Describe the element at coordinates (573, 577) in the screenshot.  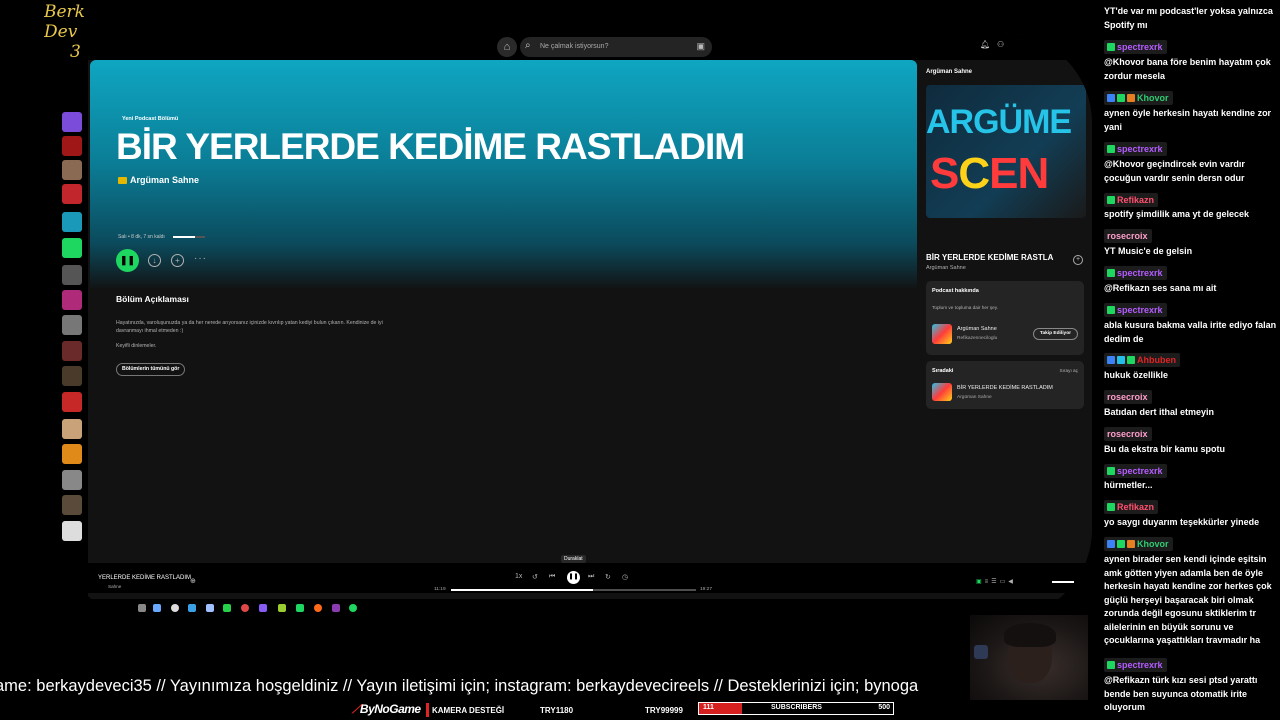
I see `player-pause-button: ❚❚` at that location.